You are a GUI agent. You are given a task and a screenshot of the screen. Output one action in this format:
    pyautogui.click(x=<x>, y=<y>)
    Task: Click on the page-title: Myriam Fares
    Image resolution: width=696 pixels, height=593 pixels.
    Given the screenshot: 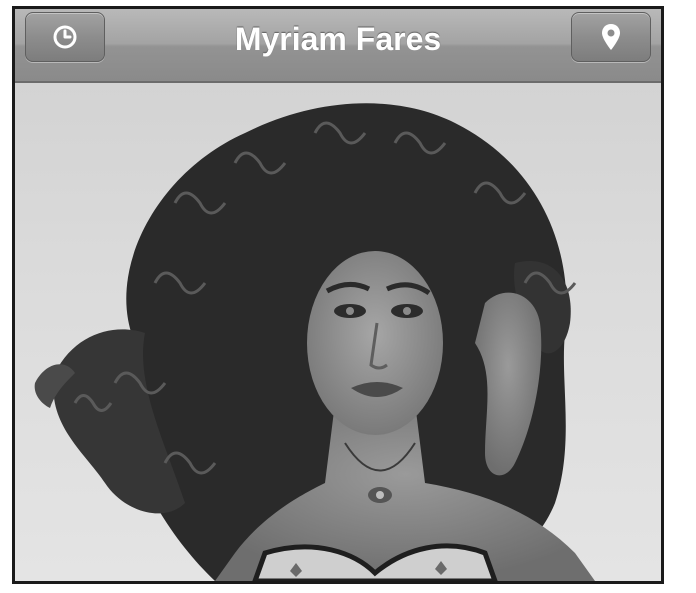 What is the action you would take?
    pyautogui.click(x=338, y=39)
    